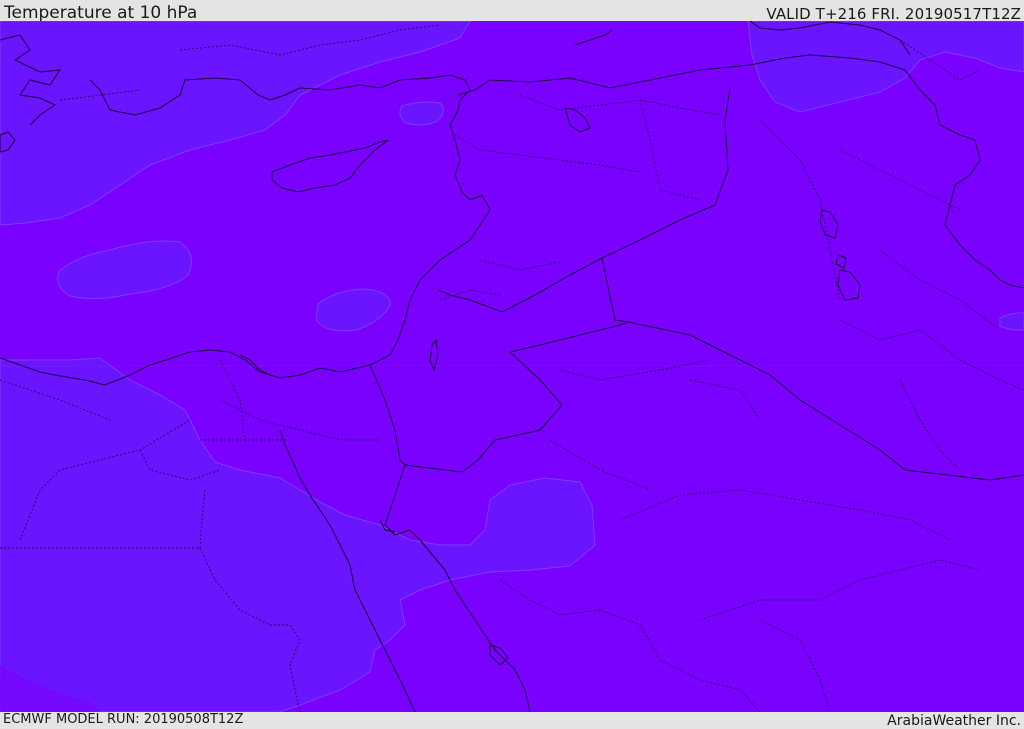 This screenshot has height=729, width=1024. I want to click on credit-label: ArabiaWeather Inc., so click(954, 721).